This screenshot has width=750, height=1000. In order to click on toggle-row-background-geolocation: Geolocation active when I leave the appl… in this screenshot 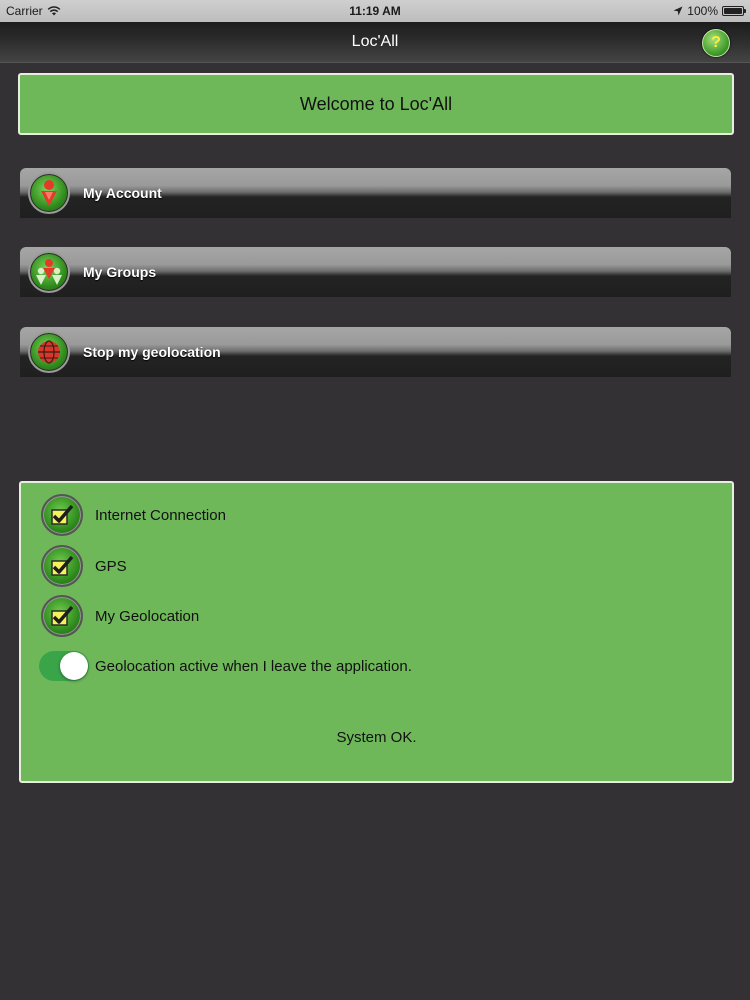, I will do `click(225, 666)`.